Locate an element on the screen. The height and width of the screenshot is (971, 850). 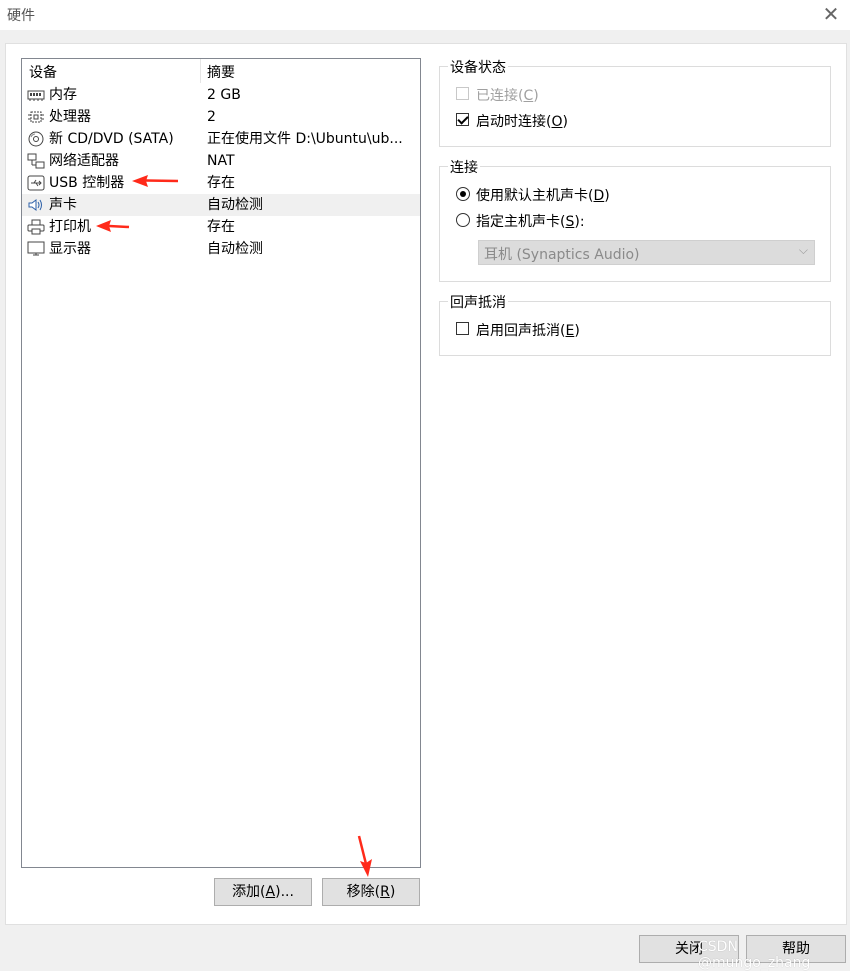
device-row-memory: 内存 2 GB is located at coordinates (221, 95).